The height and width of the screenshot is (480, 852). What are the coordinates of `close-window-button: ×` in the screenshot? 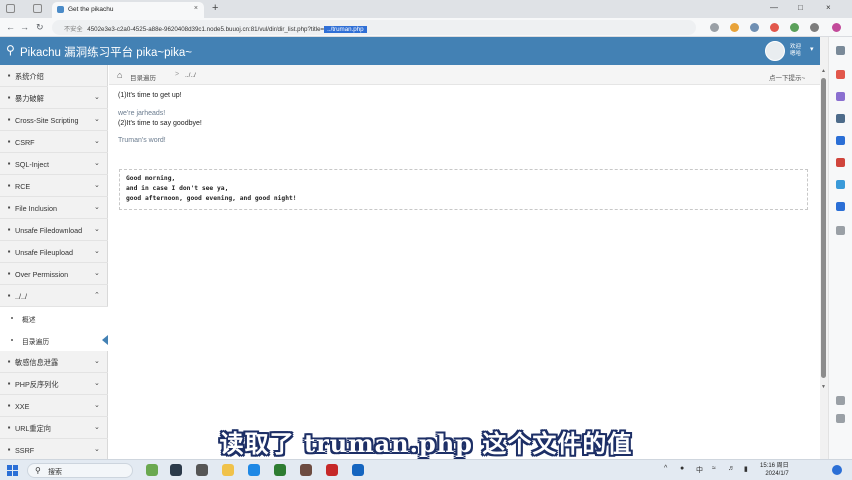 It's located at (828, 7).